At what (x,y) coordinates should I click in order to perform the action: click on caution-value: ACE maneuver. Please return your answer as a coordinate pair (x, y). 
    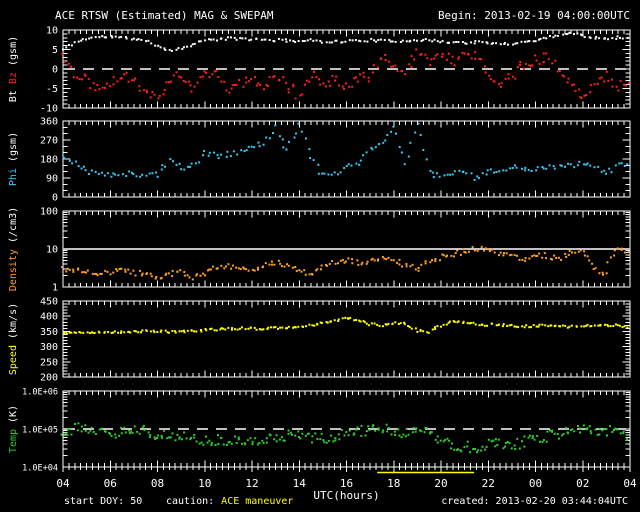
    Looking at the image, I should click on (257, 501).